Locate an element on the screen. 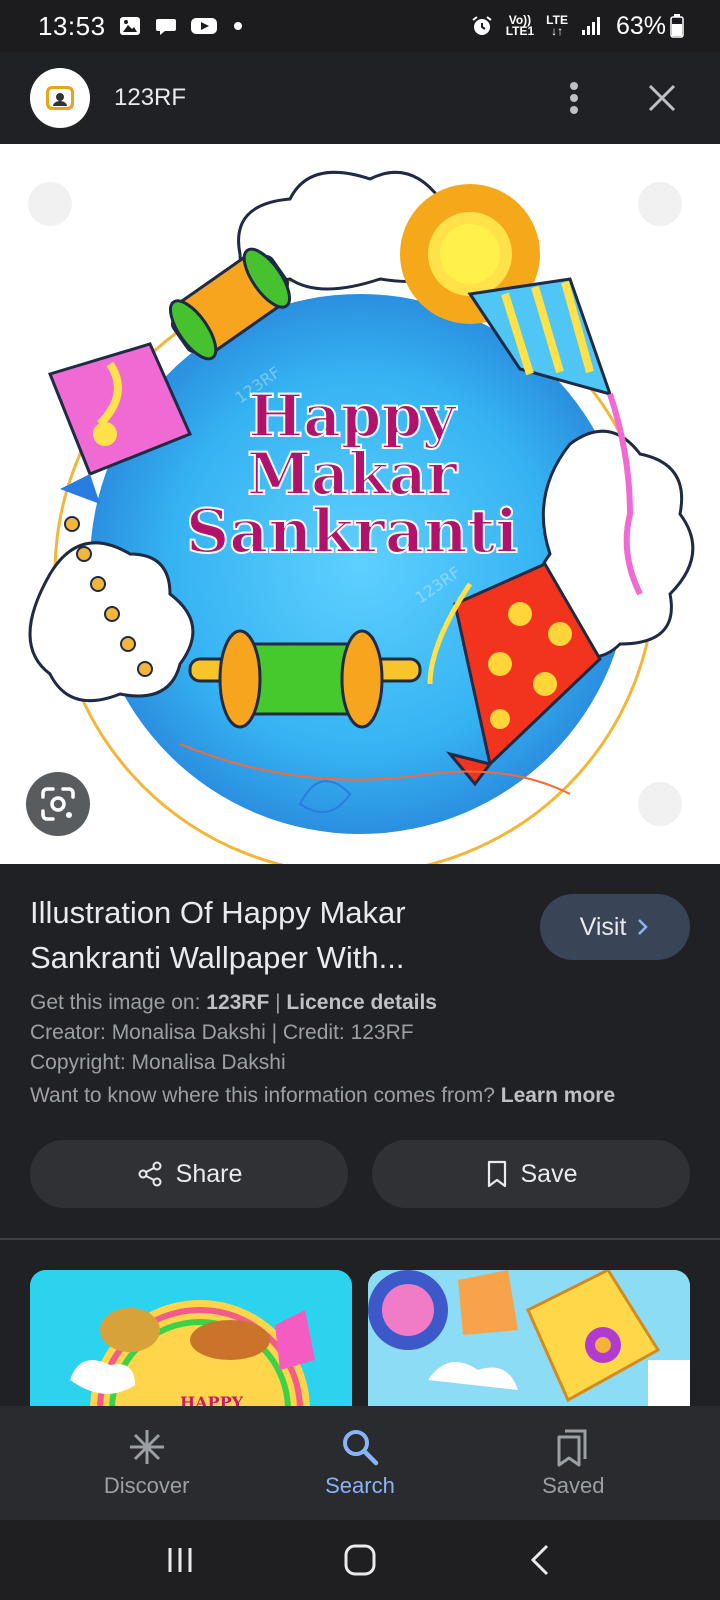 This screenshot has height=1600, width=720. back-icon is located at coordinates (539, 1560).